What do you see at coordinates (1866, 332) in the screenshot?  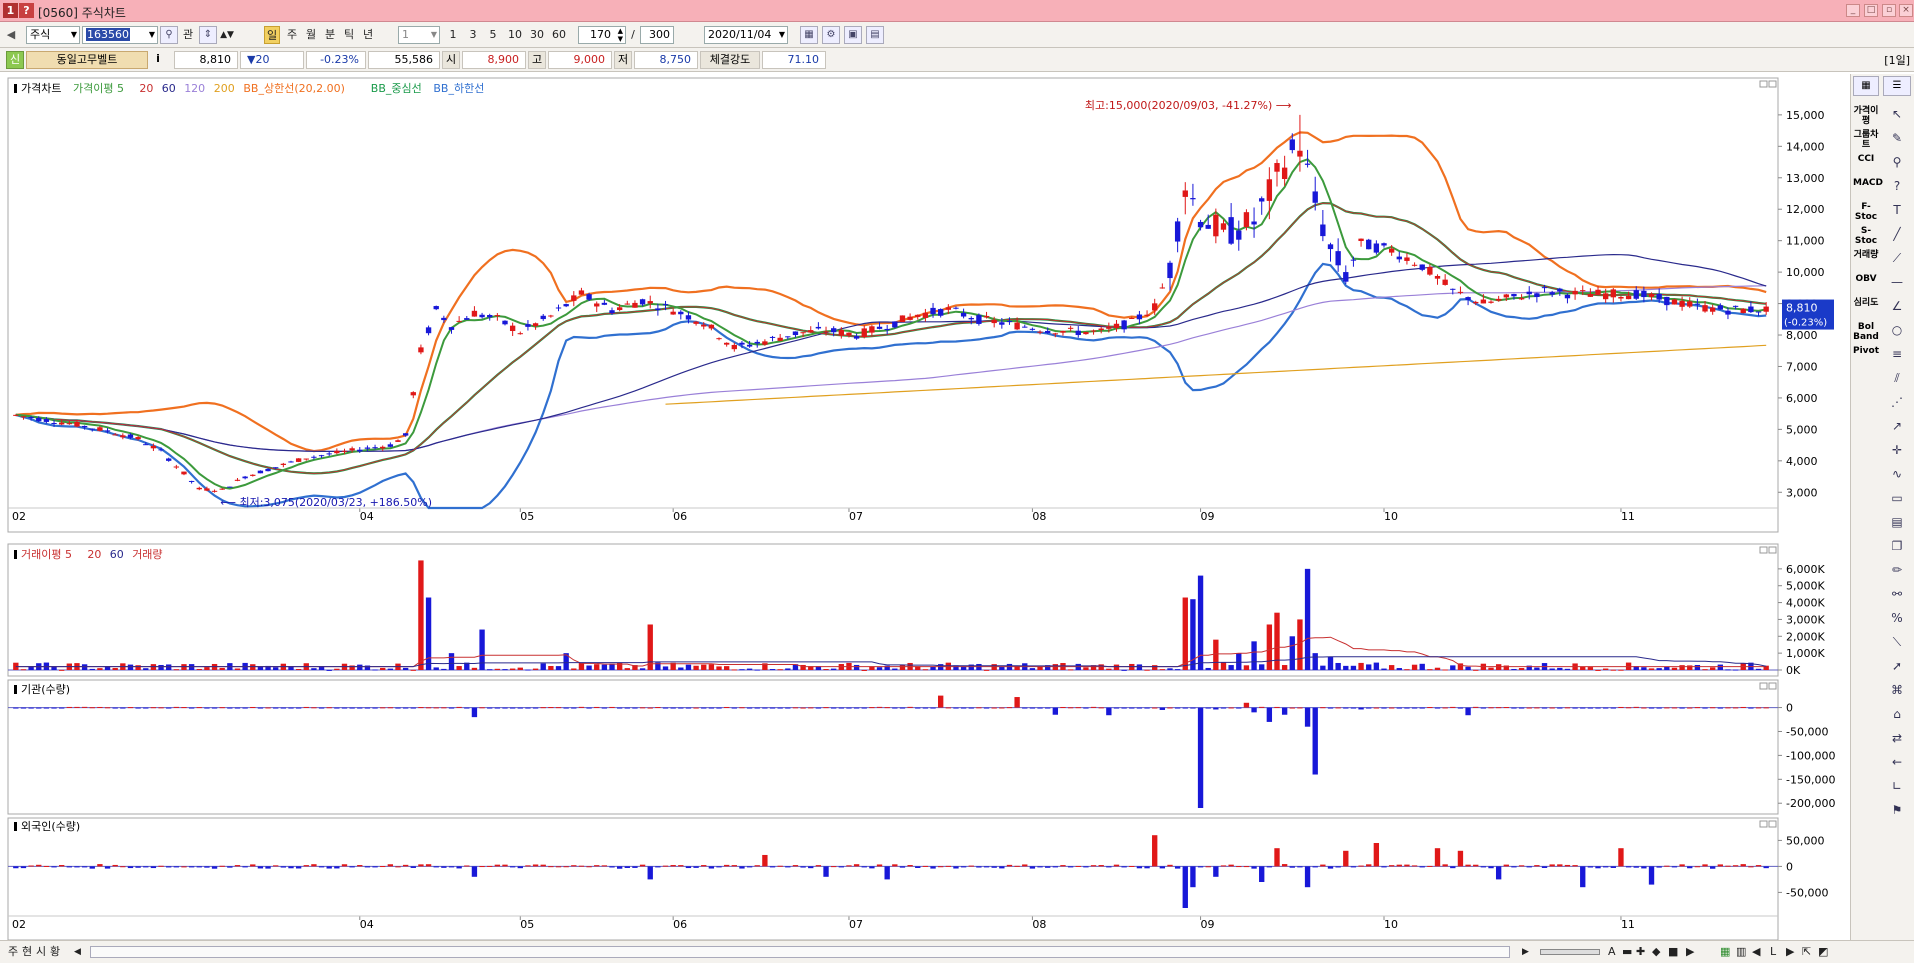 I see `indicator-item: Bol Band` at bounding box center [1866, 332].